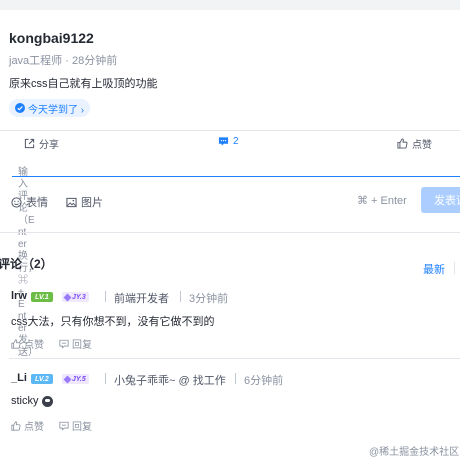  I want to click on section-divider, so click(230, 232).